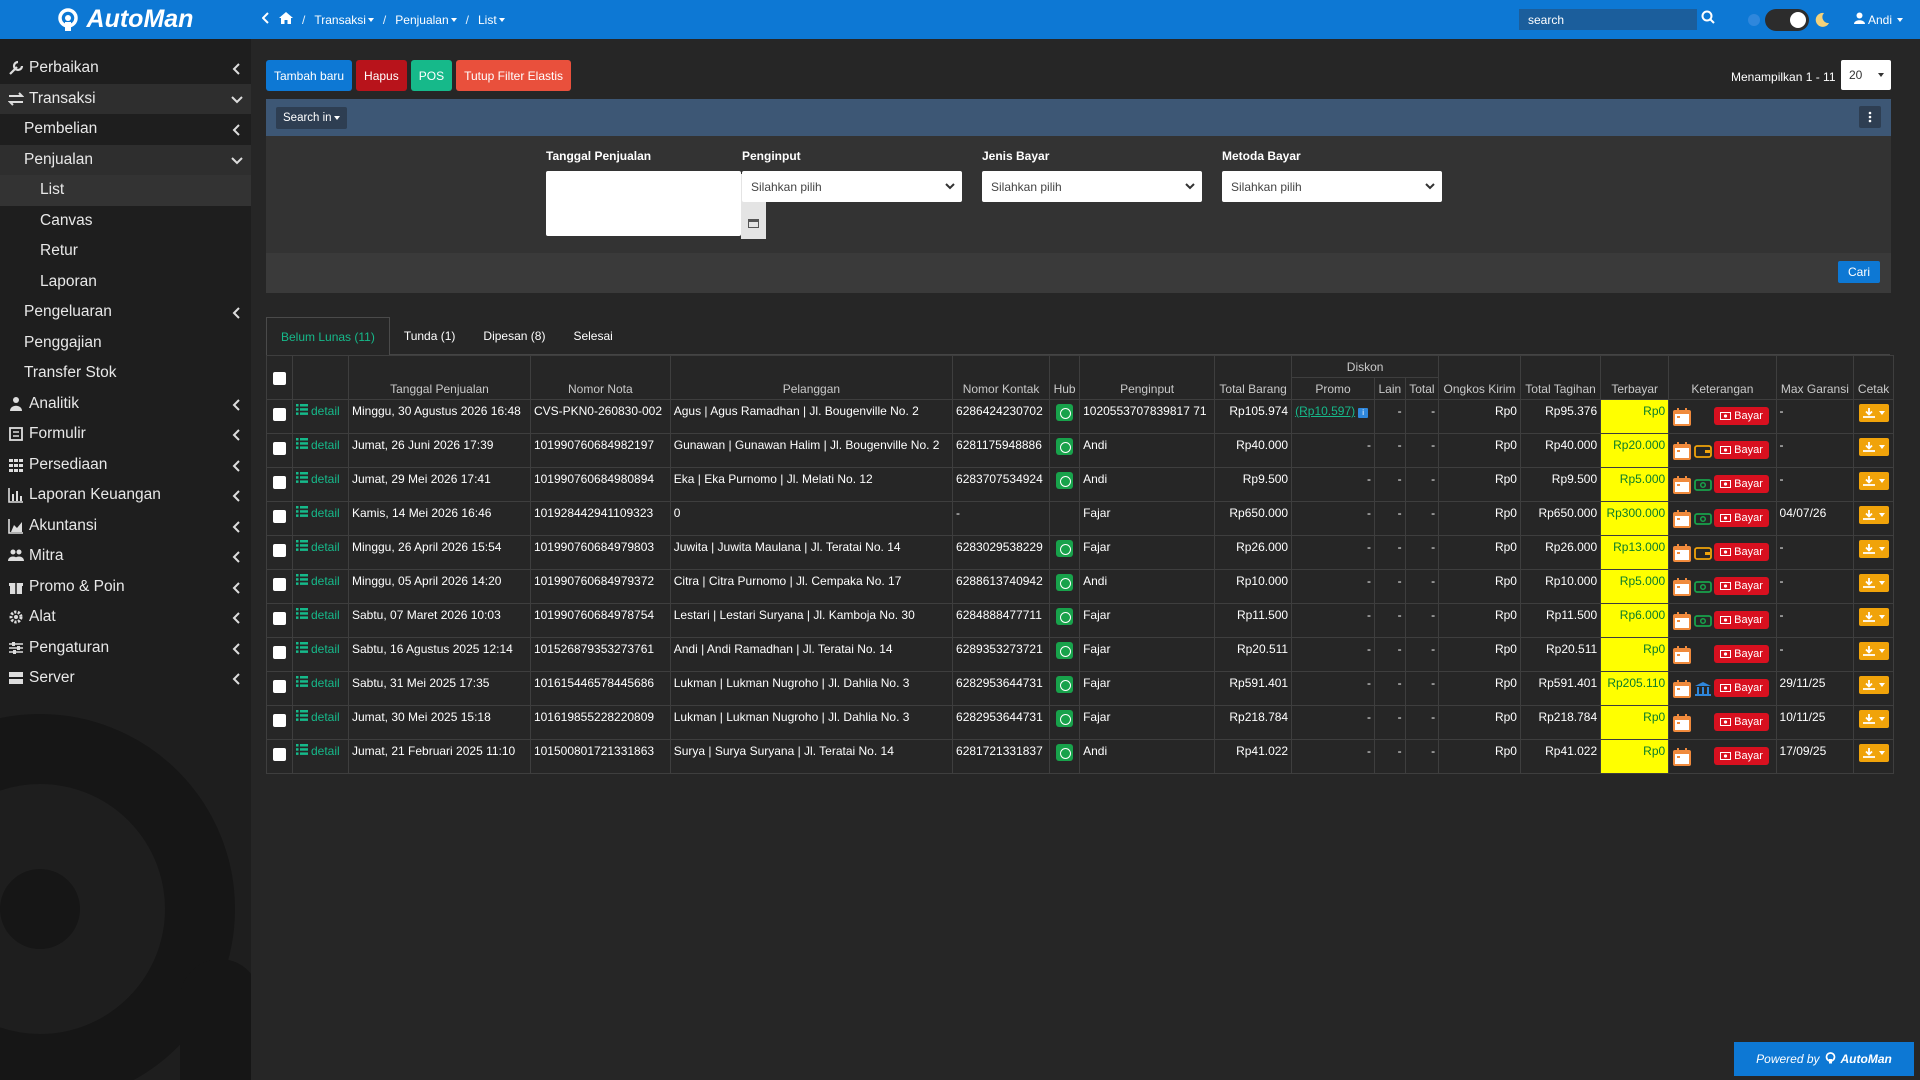 The image size is (1920, 1080). Describe the element at coordinates (125, 221) in the screenshot. I see `sidebar-item-canvas: Canvas` at that location.